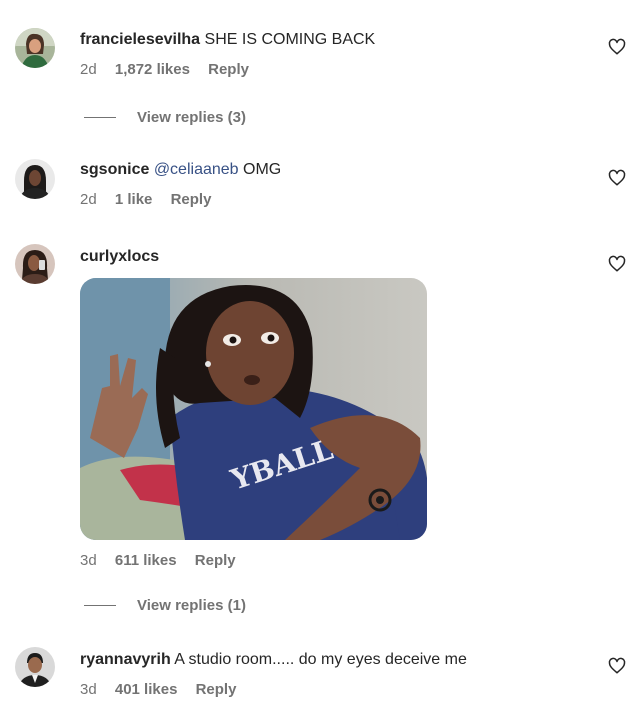  What do you see at coordinates (114, 169) in the screenshot?
I see `comment-username: sgsonice` at bounding box center [114, 169].